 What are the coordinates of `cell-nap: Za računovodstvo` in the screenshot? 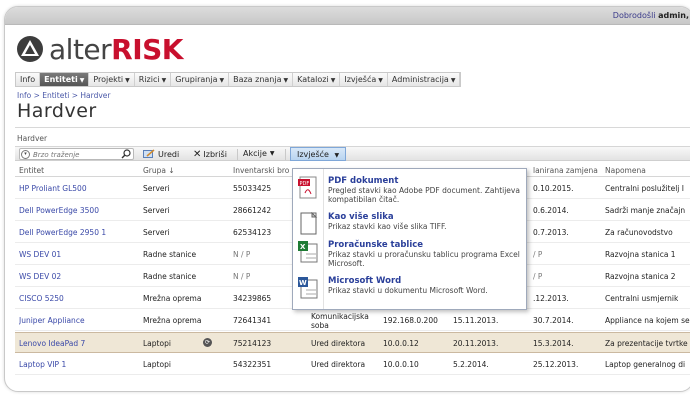 It's located at (639, 232).